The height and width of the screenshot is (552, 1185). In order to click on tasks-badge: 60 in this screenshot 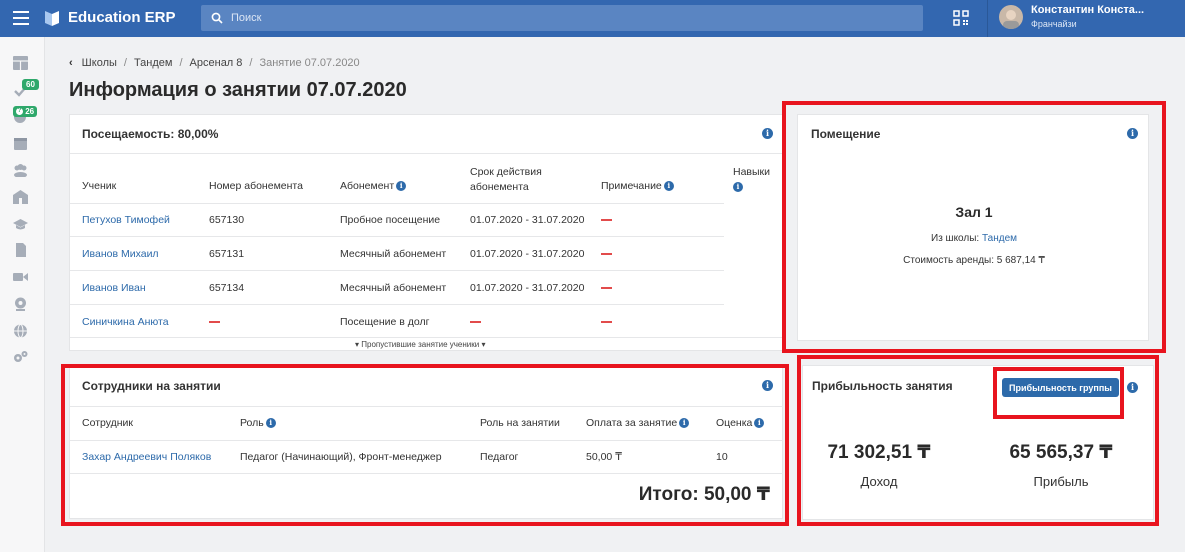, I will do `click(30, 84)`.